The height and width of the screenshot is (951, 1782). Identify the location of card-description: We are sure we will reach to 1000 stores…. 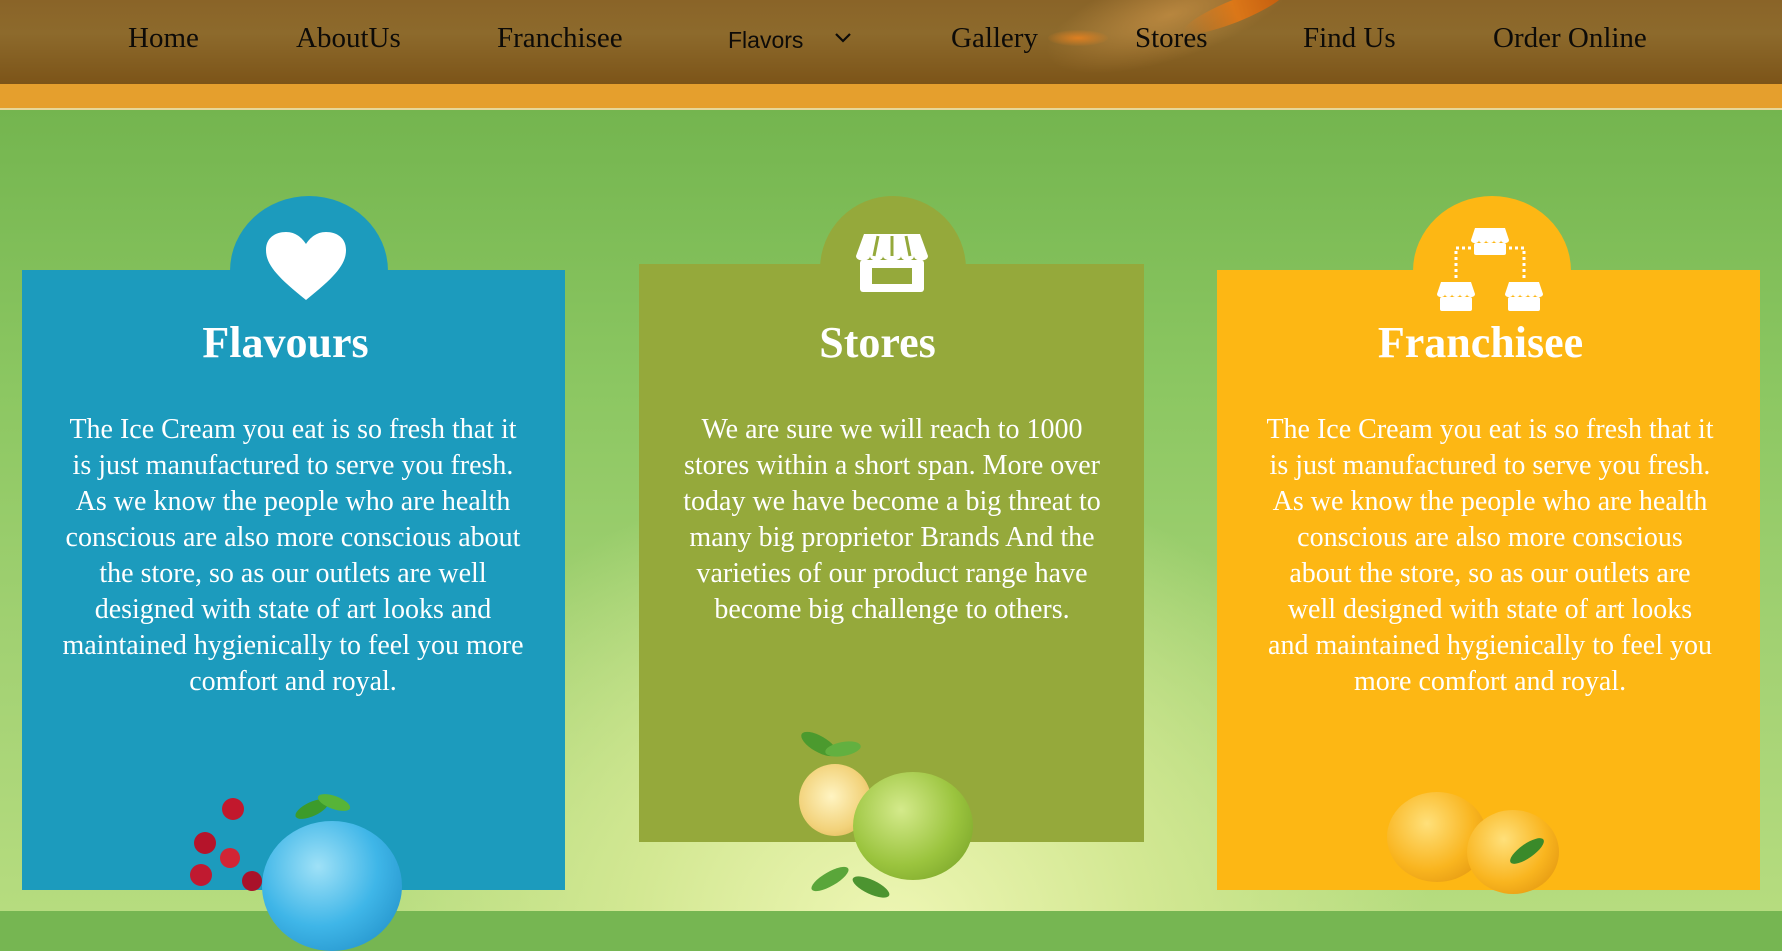
(892, 519).